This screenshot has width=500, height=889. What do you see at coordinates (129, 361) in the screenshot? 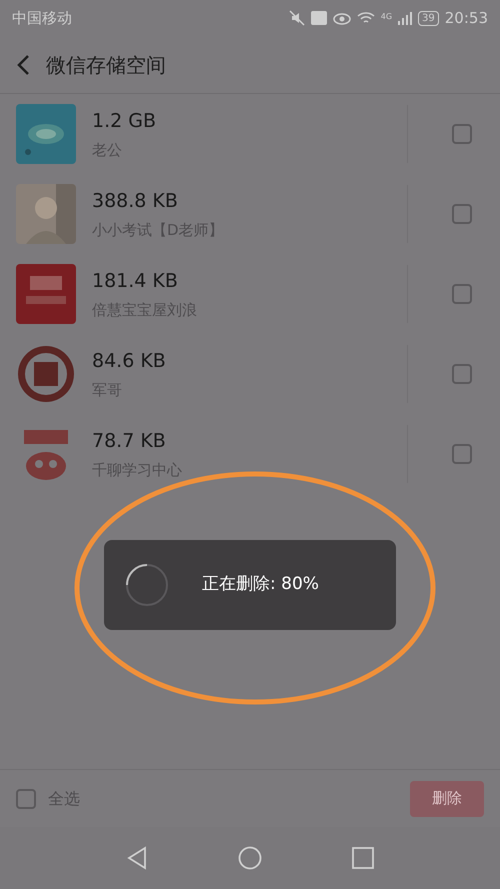
I see `storage-size: 84.6 KB` at bounding box center [129, 361].